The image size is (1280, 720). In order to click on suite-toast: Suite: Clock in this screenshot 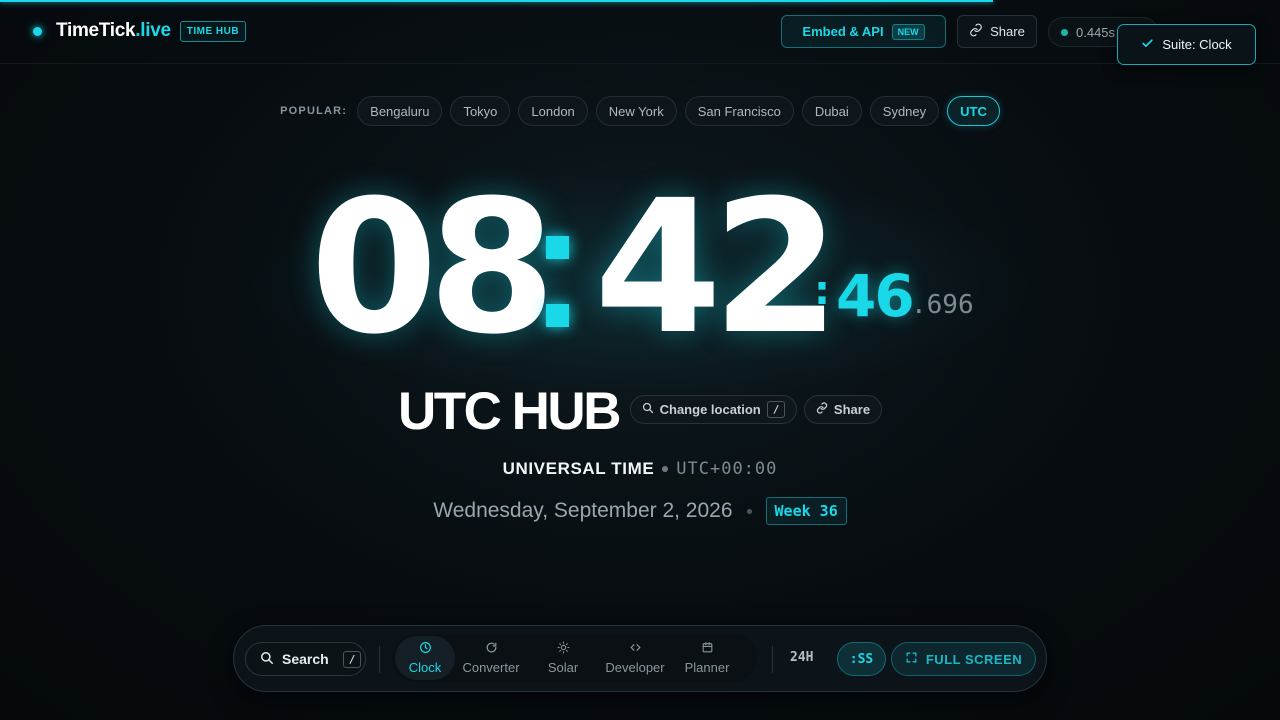, I will do `click(1186, 44)`.